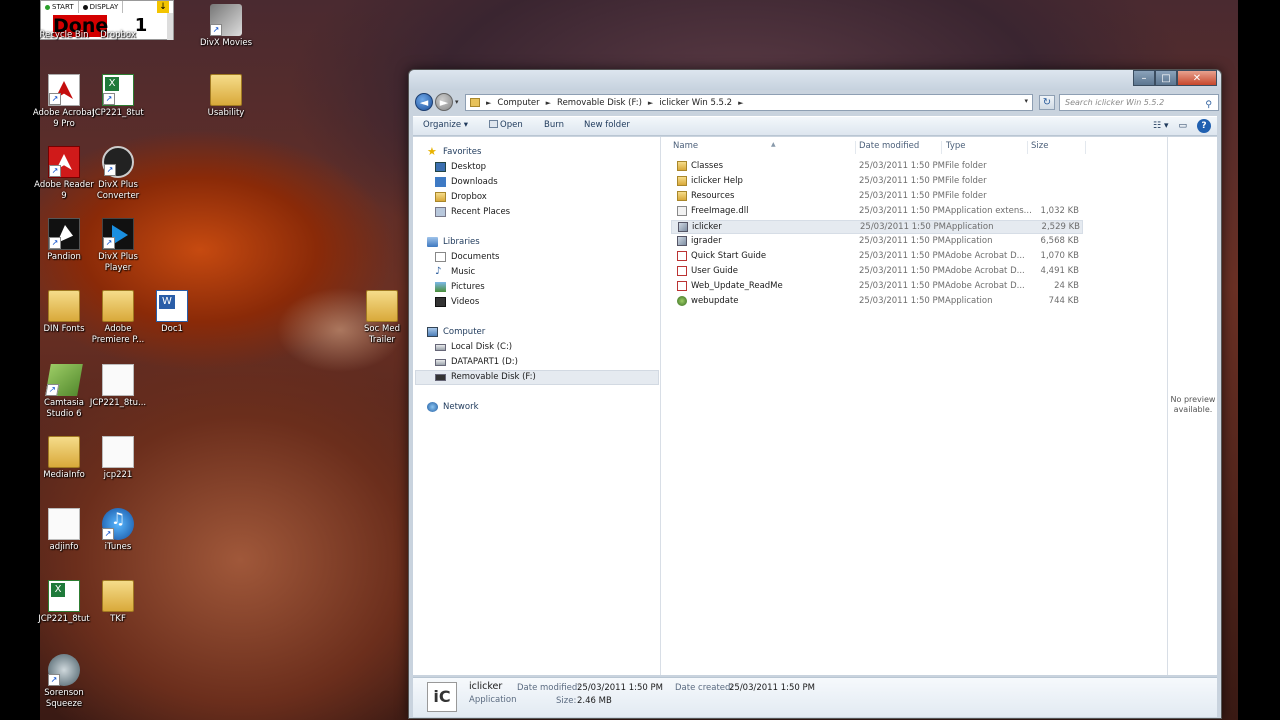 Image resolution: width=1280 pixels, height=720 pixels. I want to click on desktop-icon-label: Adobe Reader 9, so click(64, 190).